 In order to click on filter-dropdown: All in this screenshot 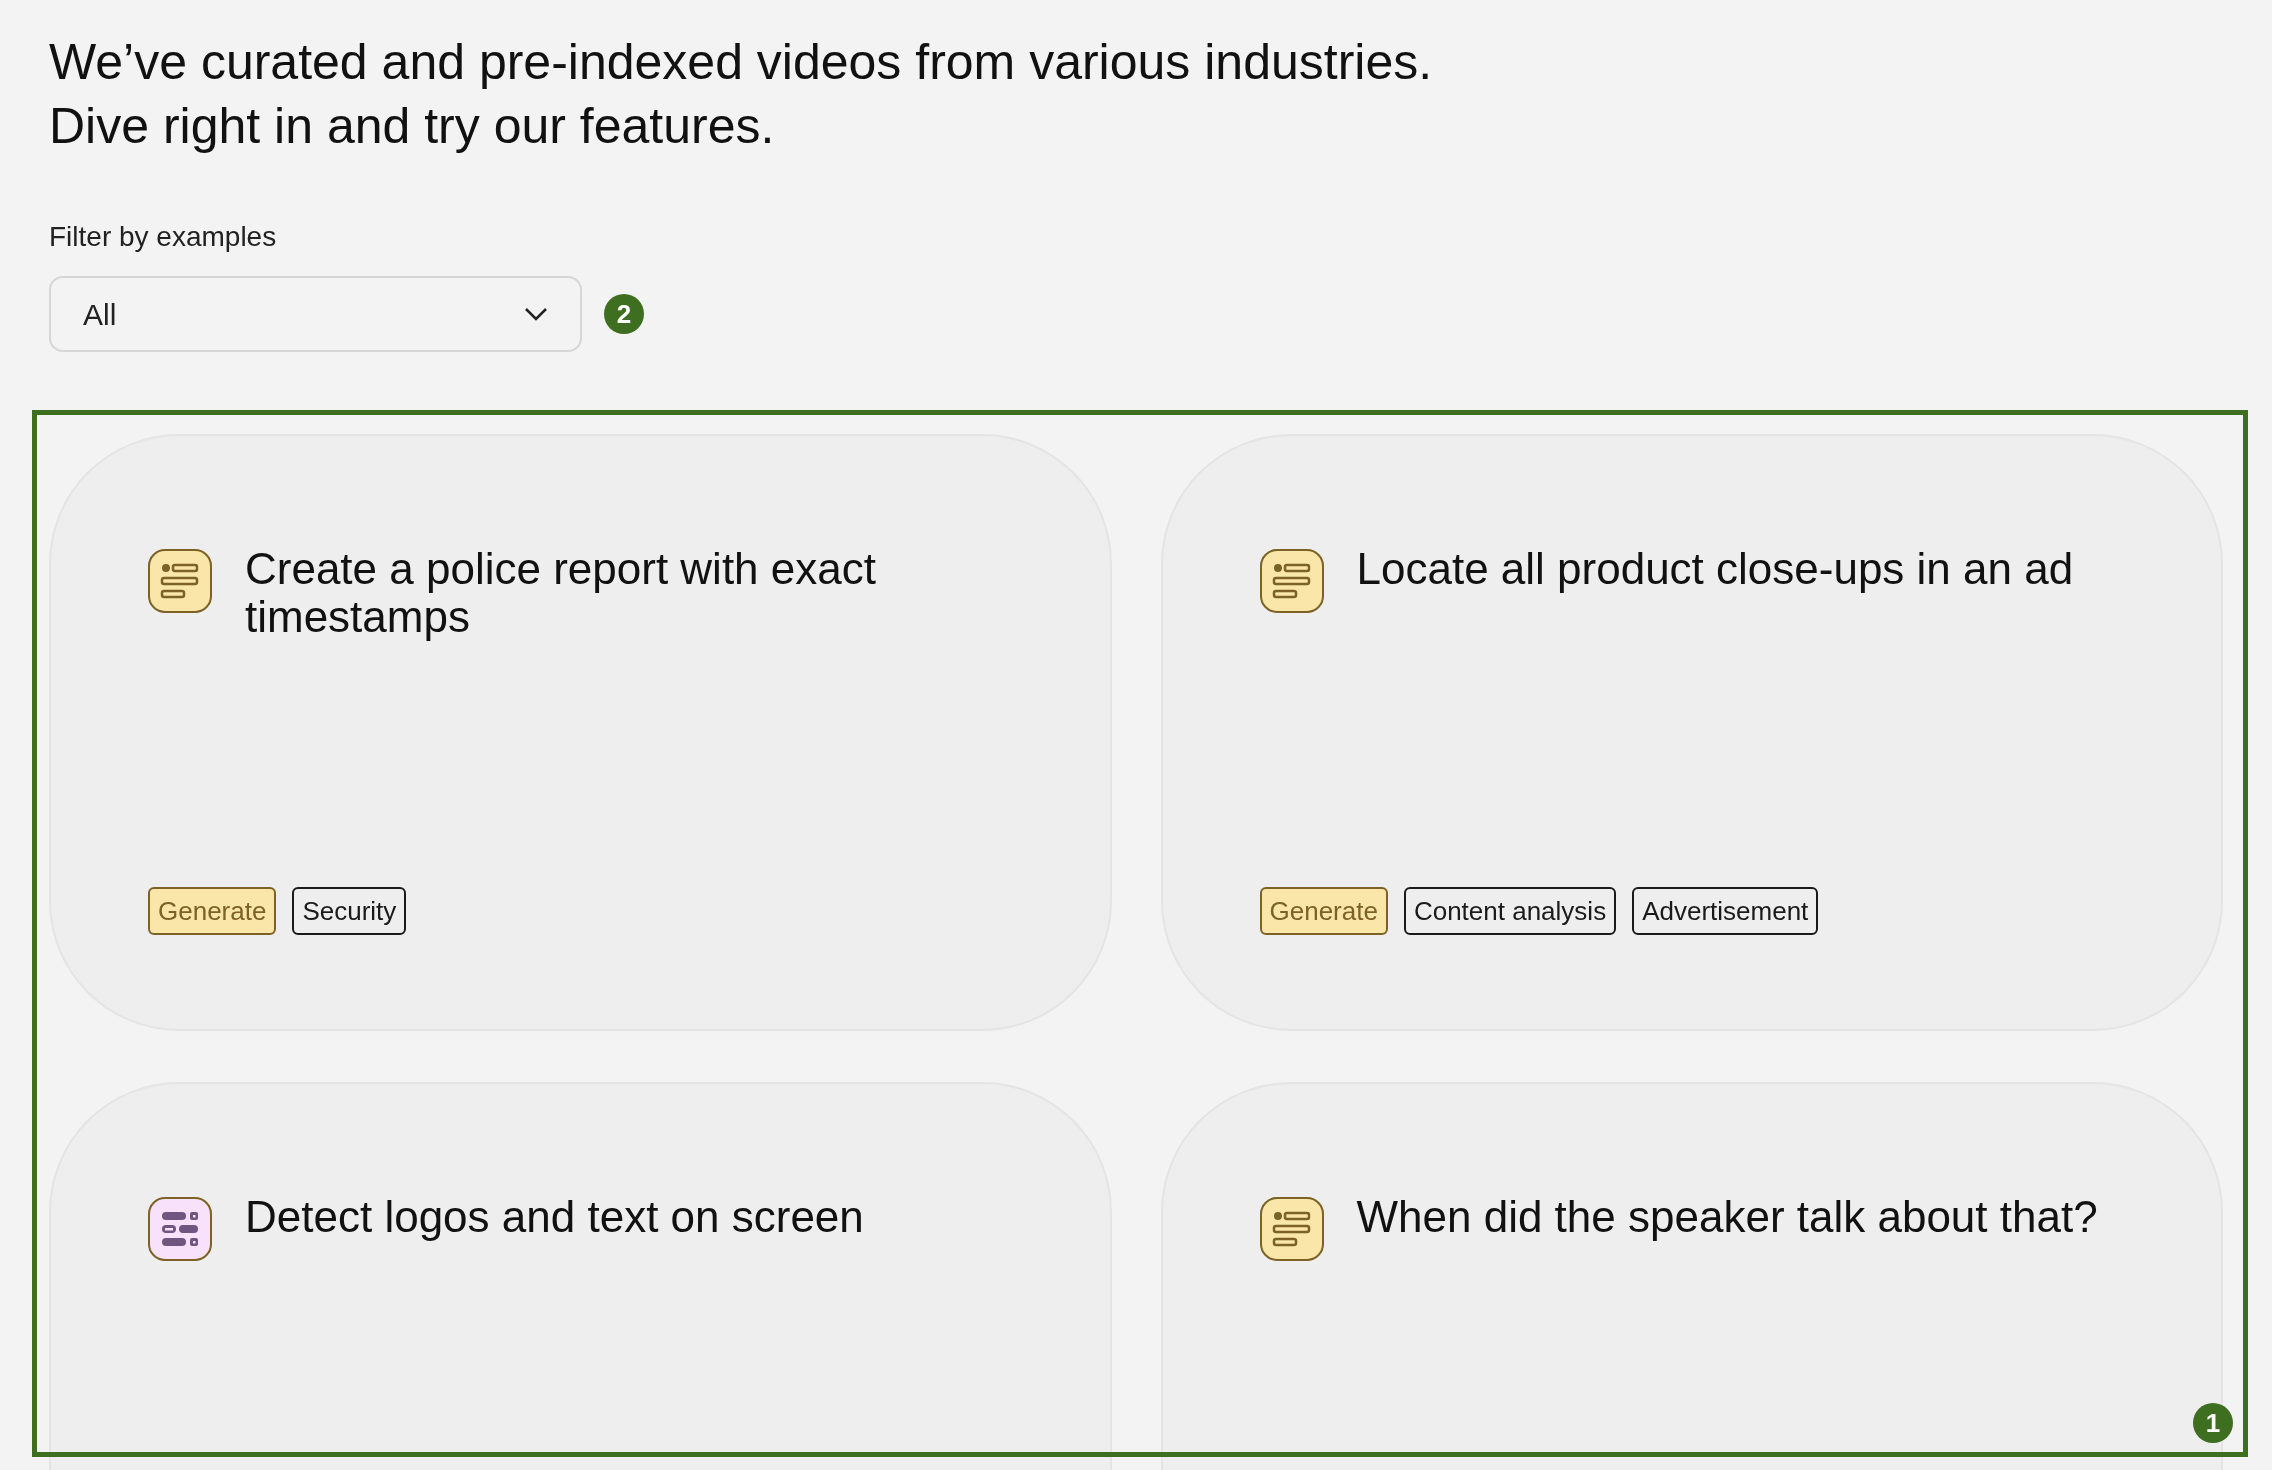, I will do `click(315, 314)`.